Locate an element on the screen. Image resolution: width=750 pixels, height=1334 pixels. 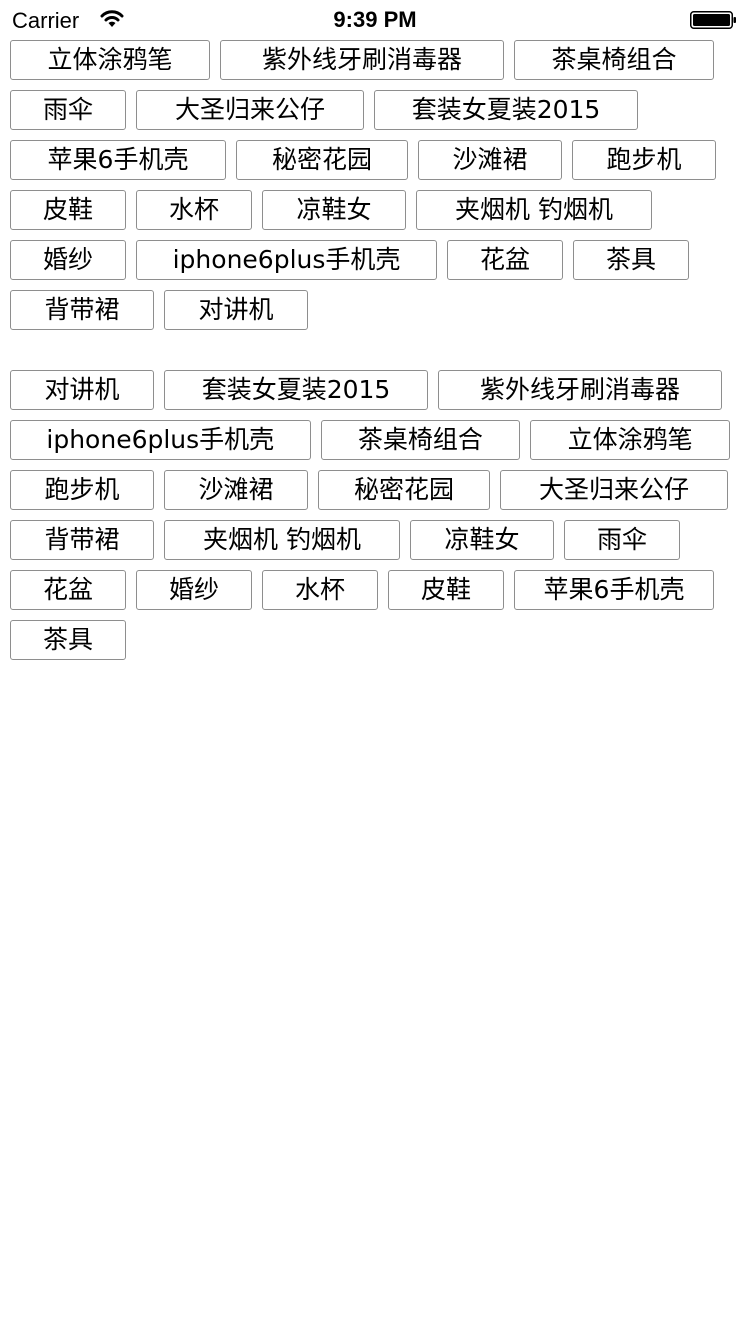
tag-row: 跑步机 沙滩裙 秘密花园 大圣归来公仔 is located at coordinates (375, 490).